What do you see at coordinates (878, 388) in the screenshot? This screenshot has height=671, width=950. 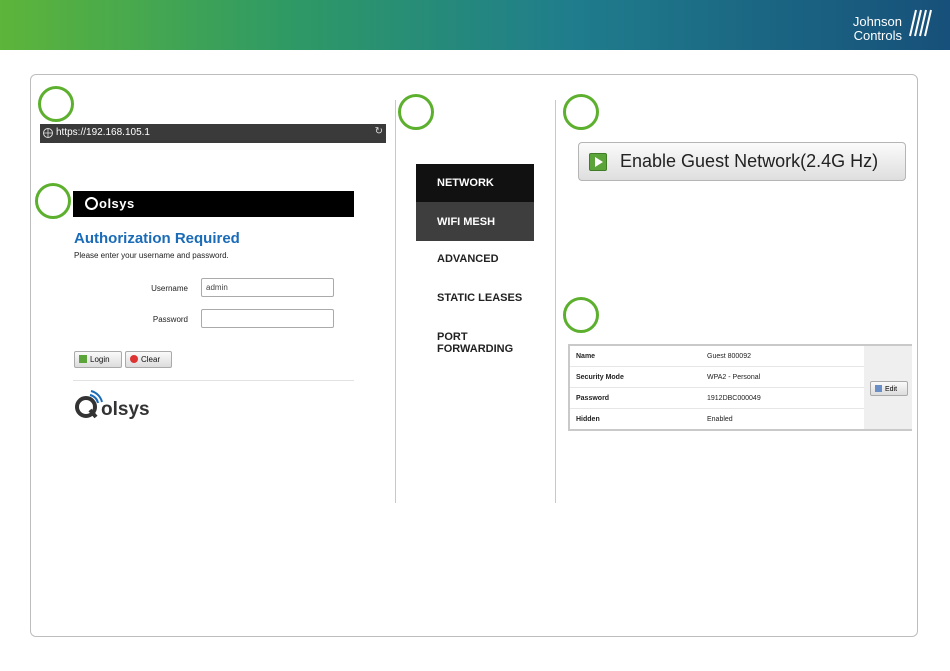 I see `edit-icon` at bounding box center [878, 388].